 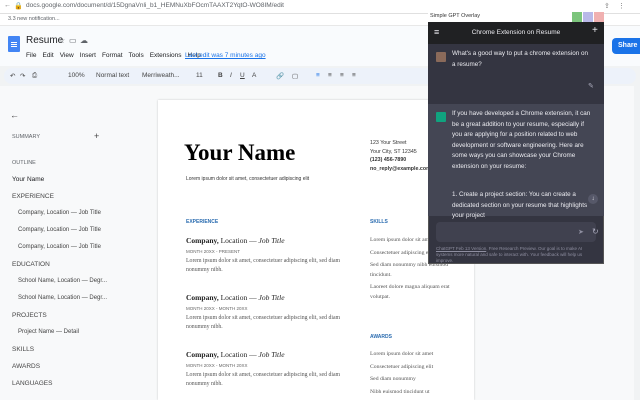 I want to click on edit-icon: ✎, so click(x=591, y=86).